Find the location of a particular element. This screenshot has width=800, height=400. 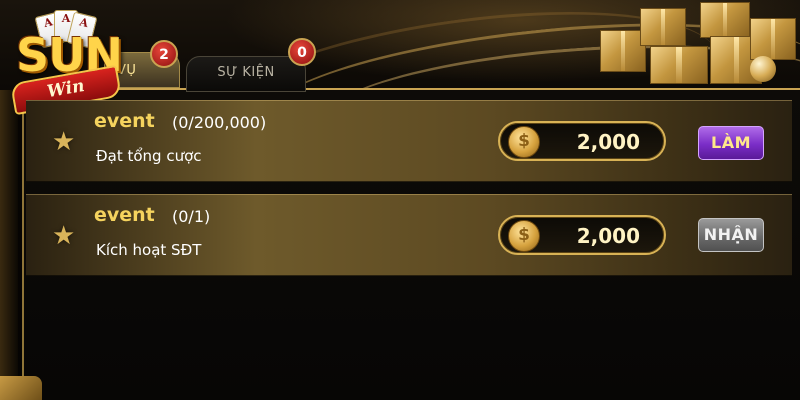

tab-events: SỰ KIỆN is located at coordinates (246, 74).